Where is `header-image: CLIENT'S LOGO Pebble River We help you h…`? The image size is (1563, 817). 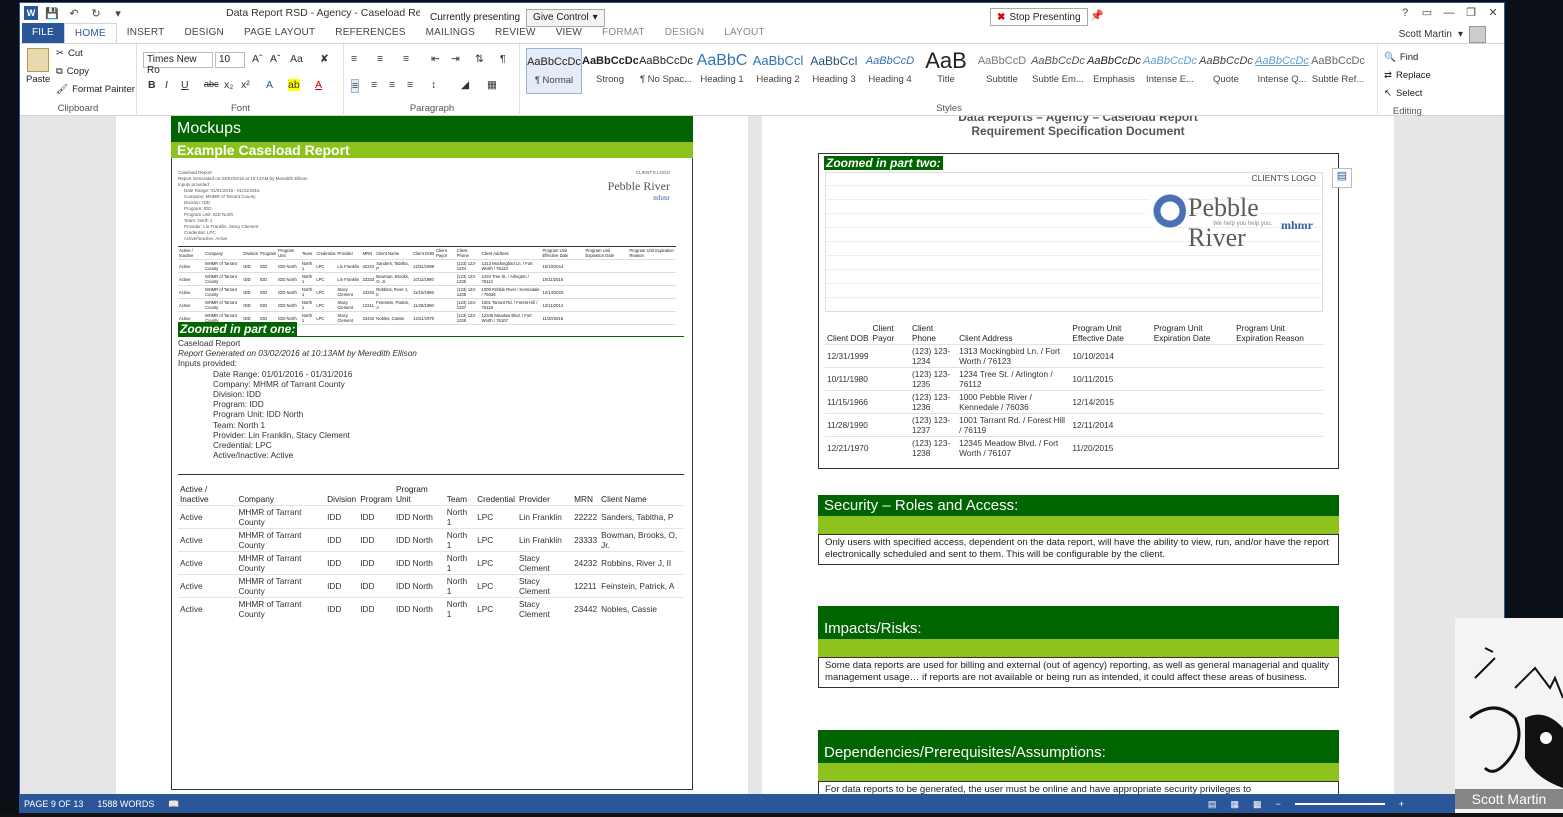 header-image: CLIENT'S LOGO Pebble River We help you h… is located at coordinates (1074, 242).